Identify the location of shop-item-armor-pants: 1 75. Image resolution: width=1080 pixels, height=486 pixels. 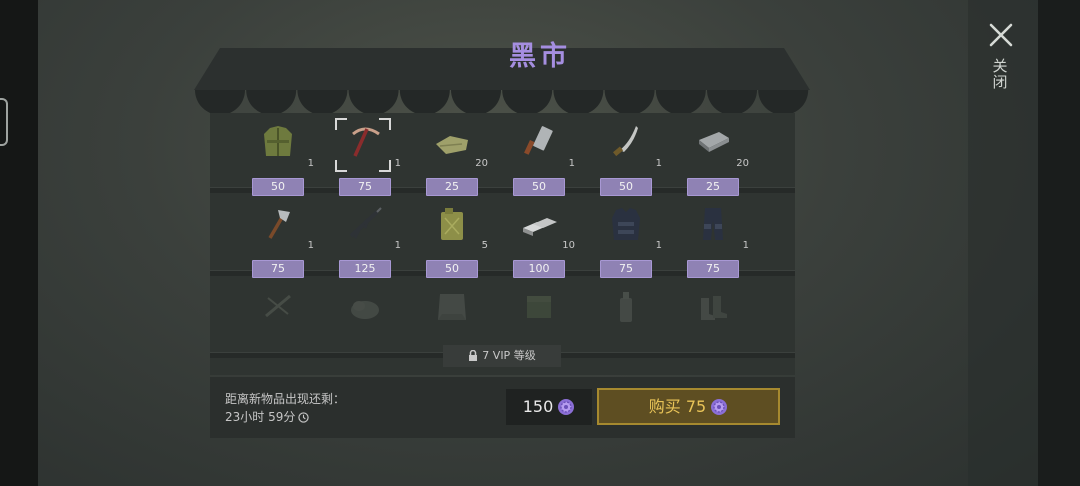
(713, 241).